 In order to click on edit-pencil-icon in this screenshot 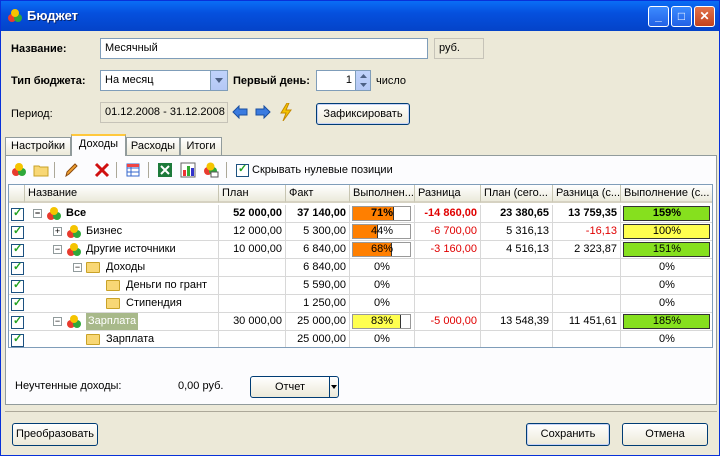, I will do `click(71, 170)`.